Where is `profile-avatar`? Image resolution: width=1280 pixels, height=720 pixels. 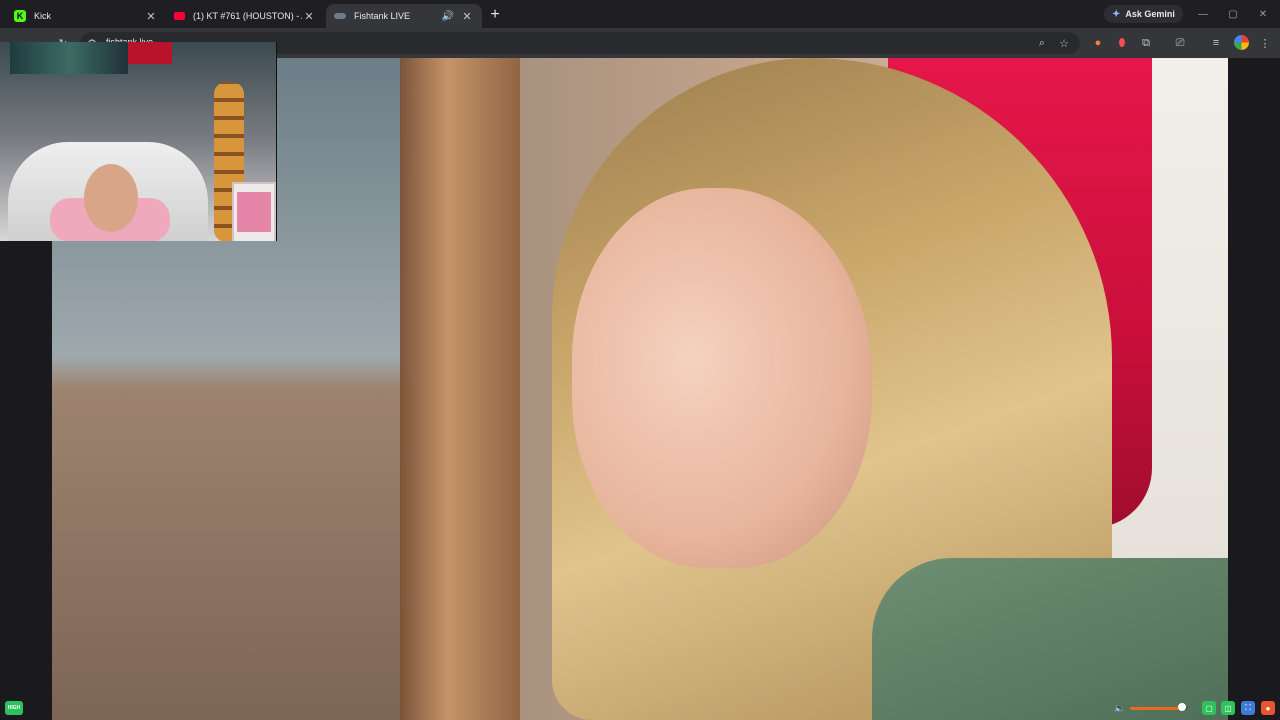
profile-avatar is located at coordinates (1241, 42).